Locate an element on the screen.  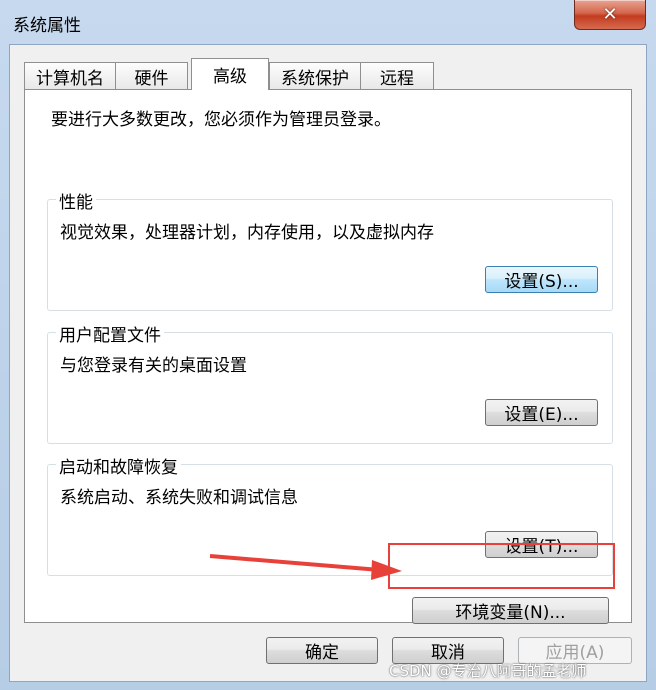
startup-recovery-title: 启动和故障恢复 is located at coordinates (118, 465).